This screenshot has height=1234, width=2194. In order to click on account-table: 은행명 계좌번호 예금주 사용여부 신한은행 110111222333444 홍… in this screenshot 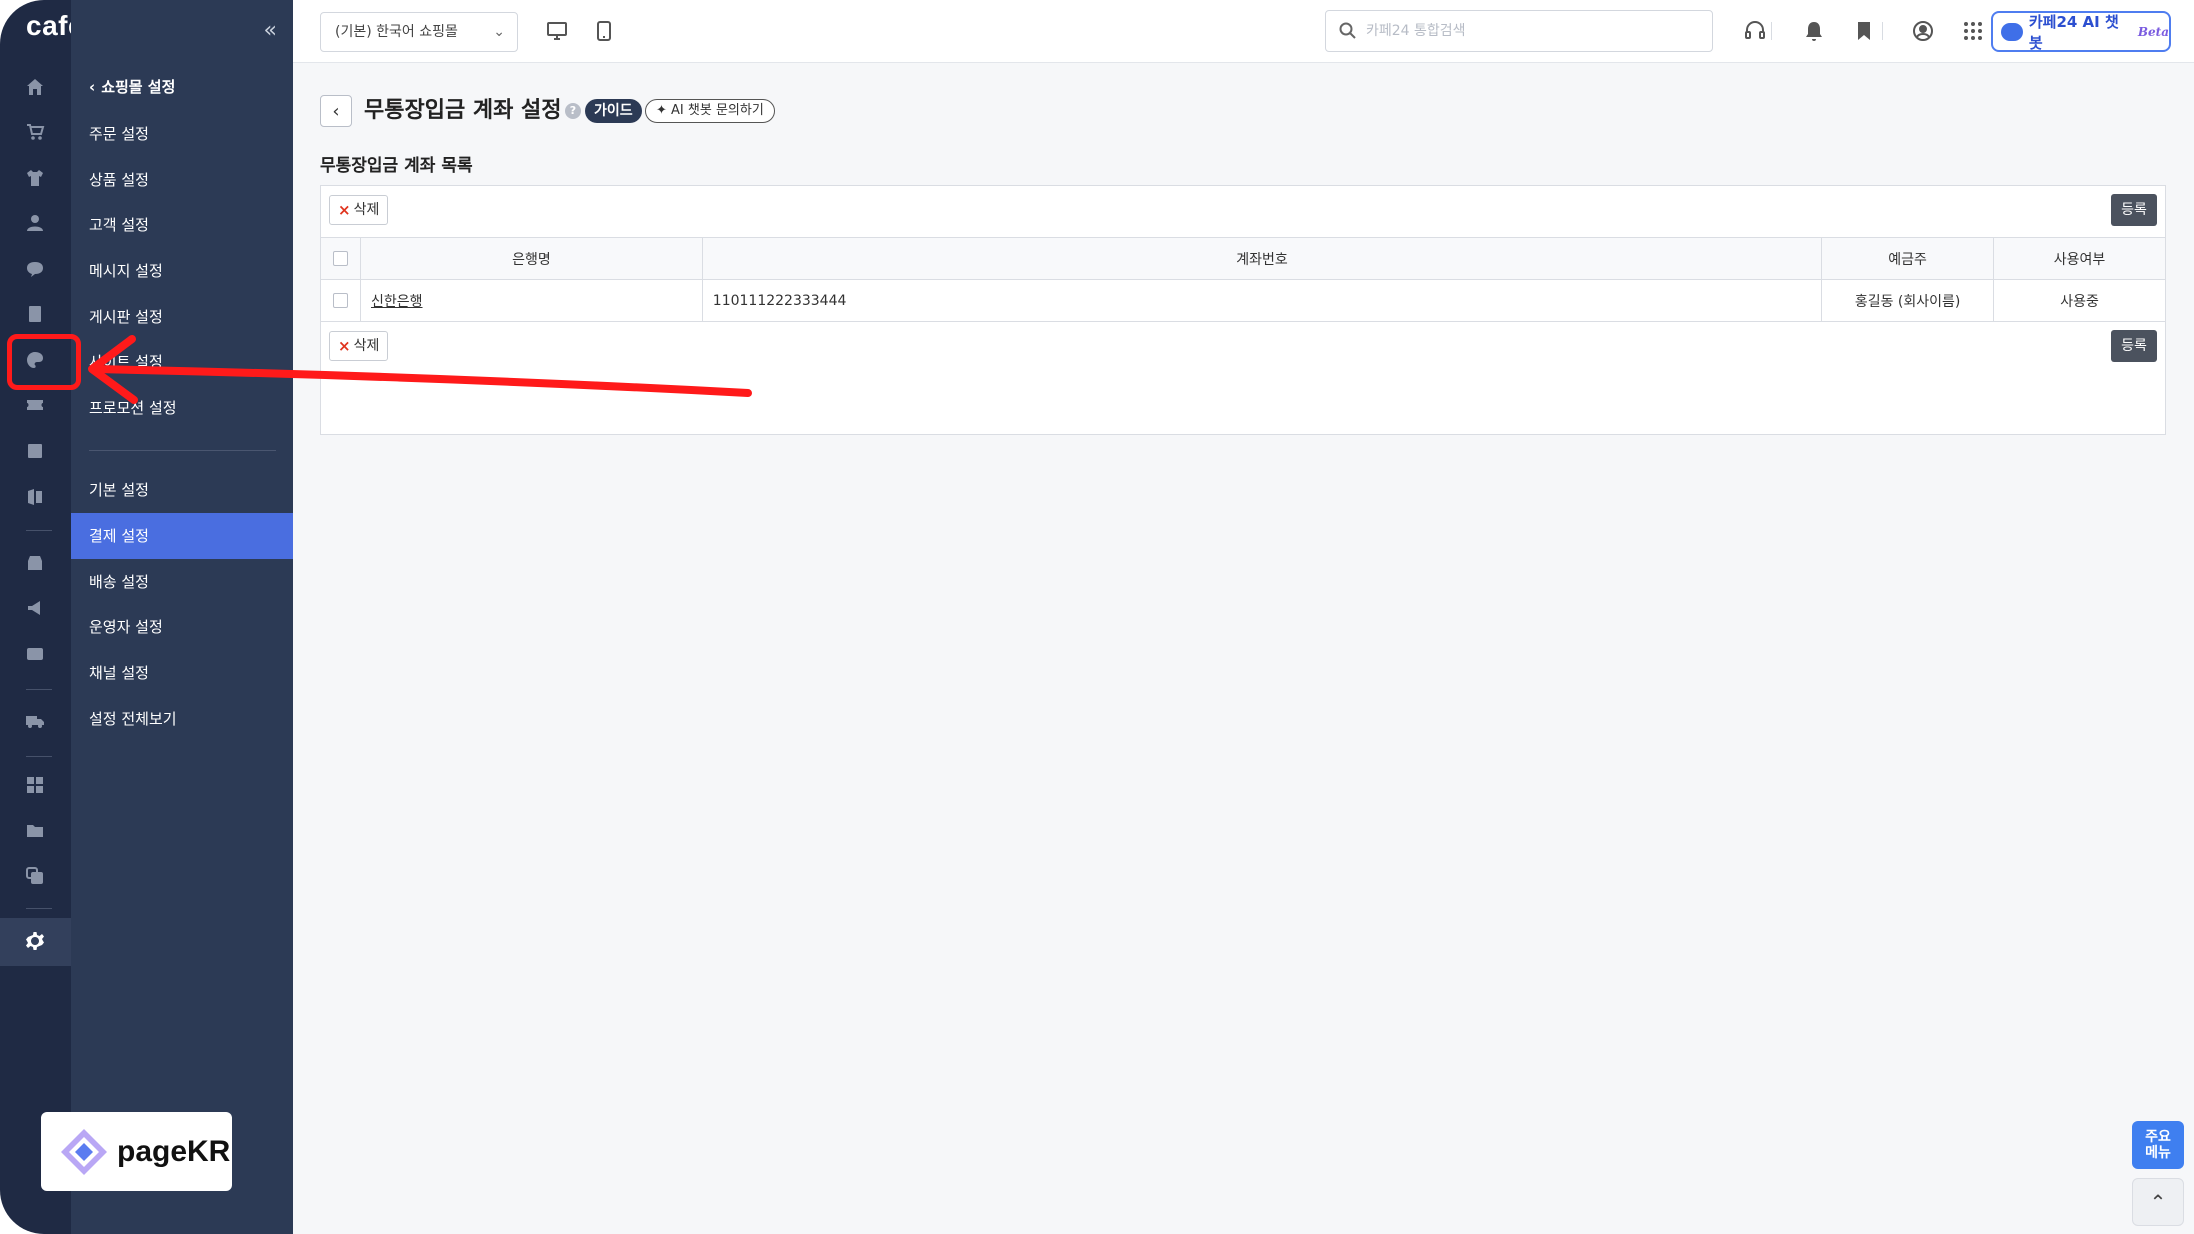, I will do `click(1243, 279)`.